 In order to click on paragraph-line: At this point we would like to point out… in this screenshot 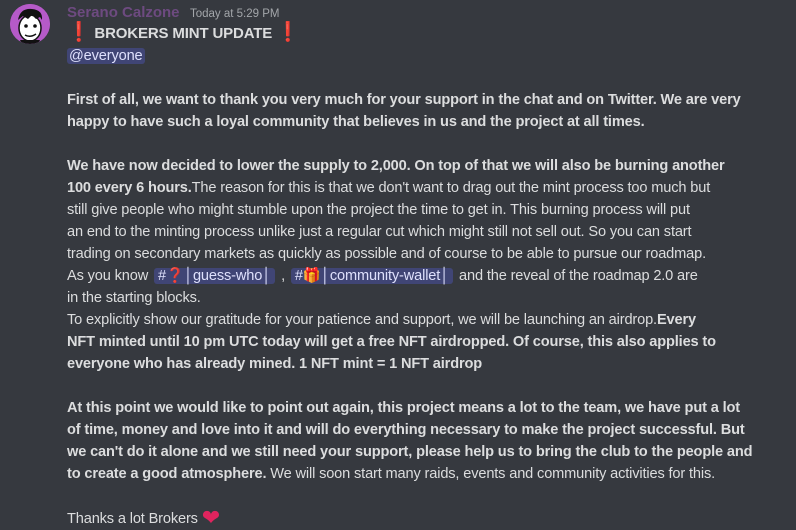, I will do `click(403, 408)`.